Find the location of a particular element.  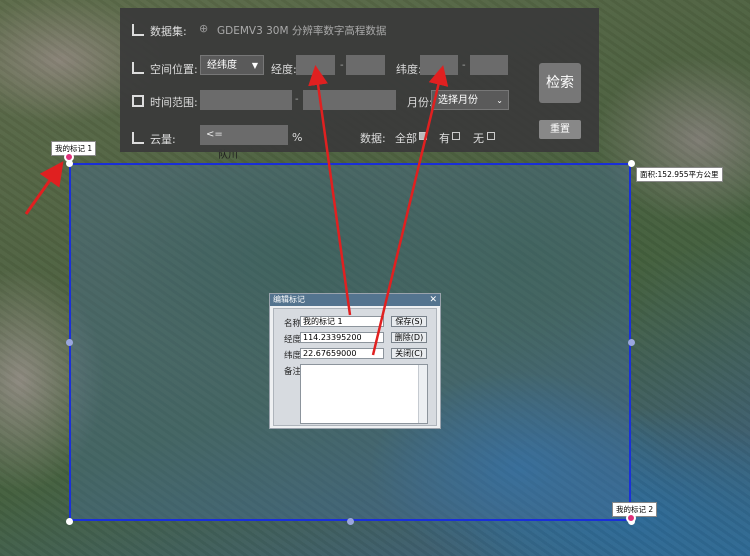

data-filter-has: 有 is located at coordinates (444, 138).